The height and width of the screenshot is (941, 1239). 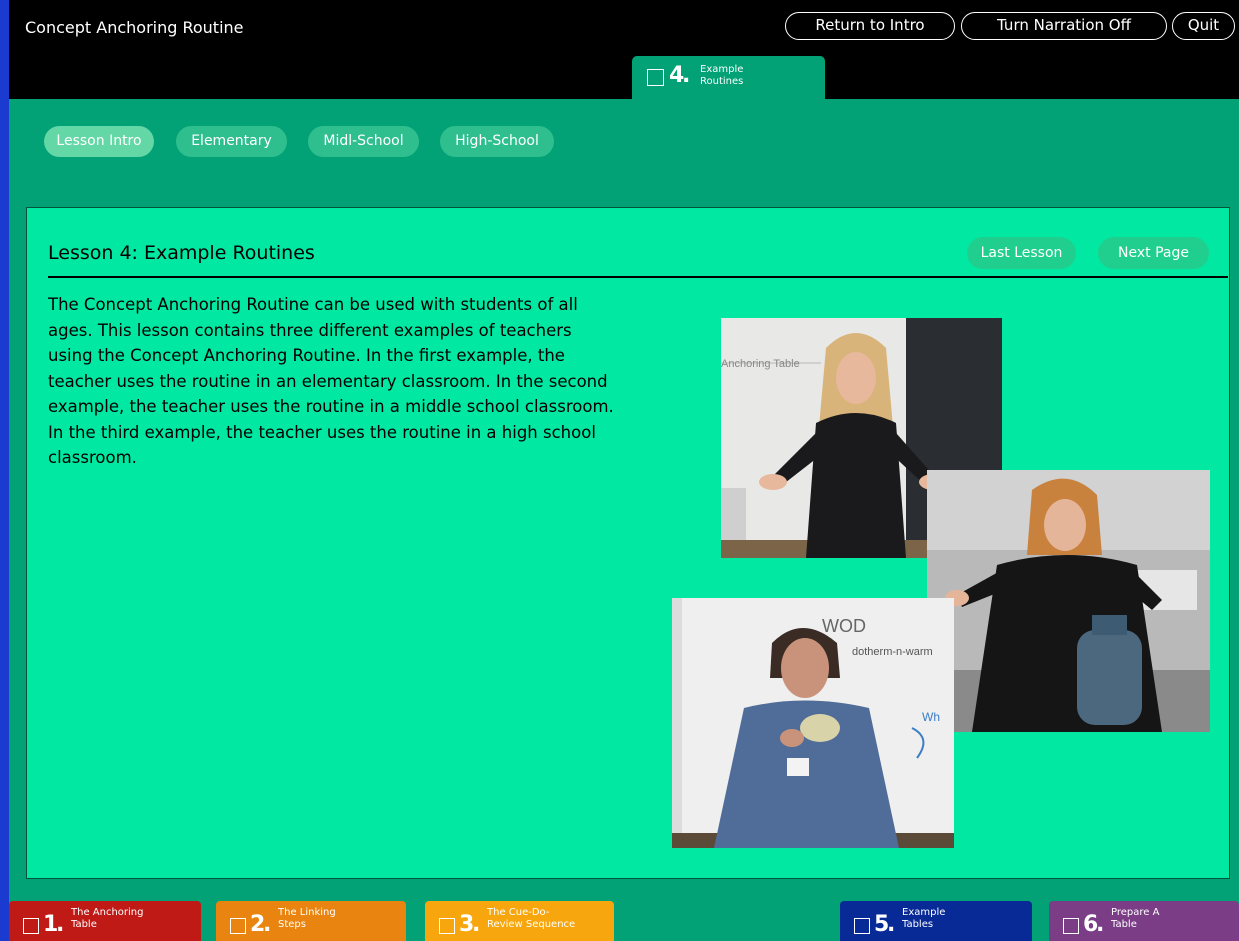 I want to click on subnav-midl-school: Midl-School, so click(x=363, y=141).